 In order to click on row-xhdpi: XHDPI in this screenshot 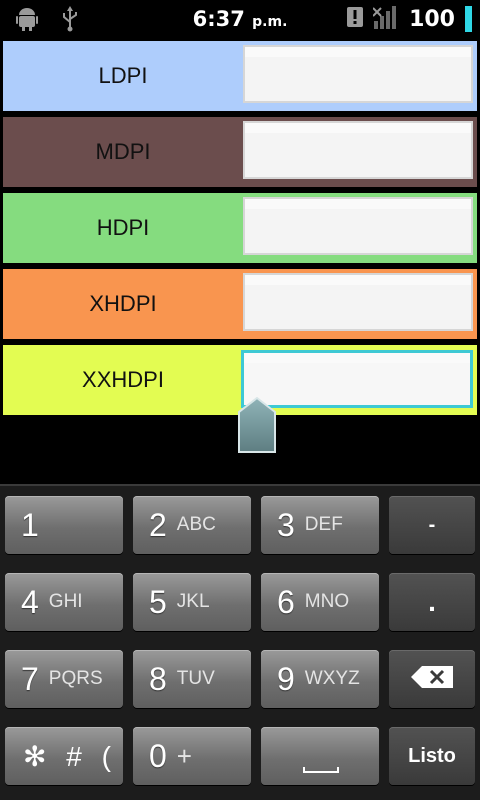, I will do `click(240, 304)`.